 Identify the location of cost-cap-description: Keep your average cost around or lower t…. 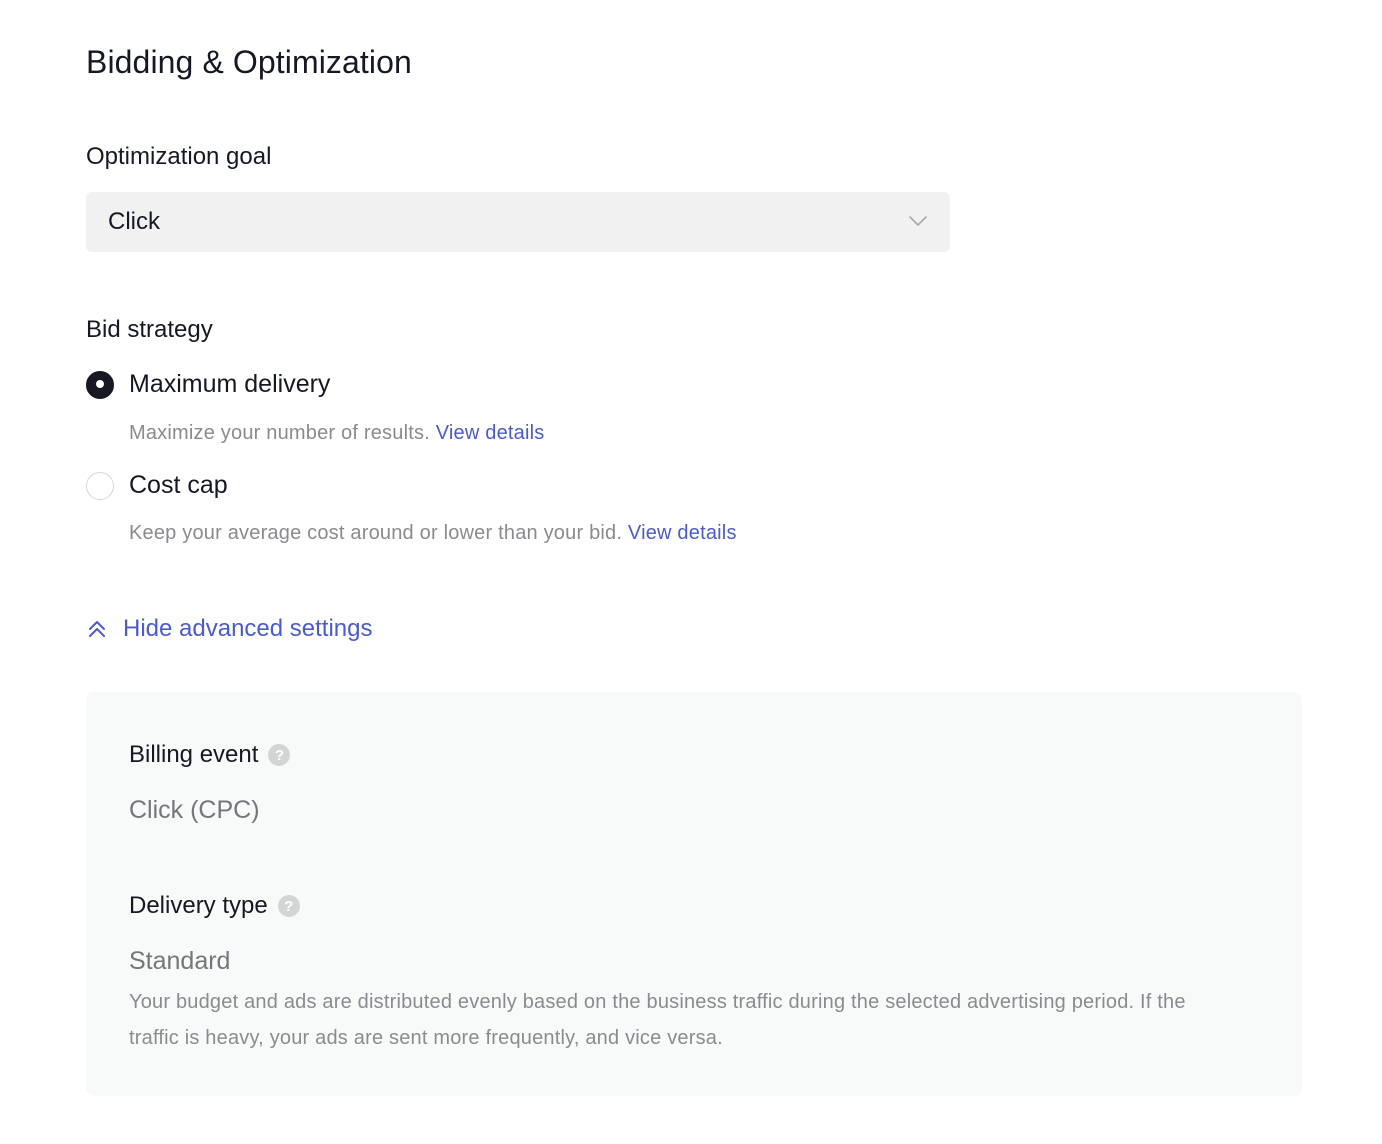
(433, 533).